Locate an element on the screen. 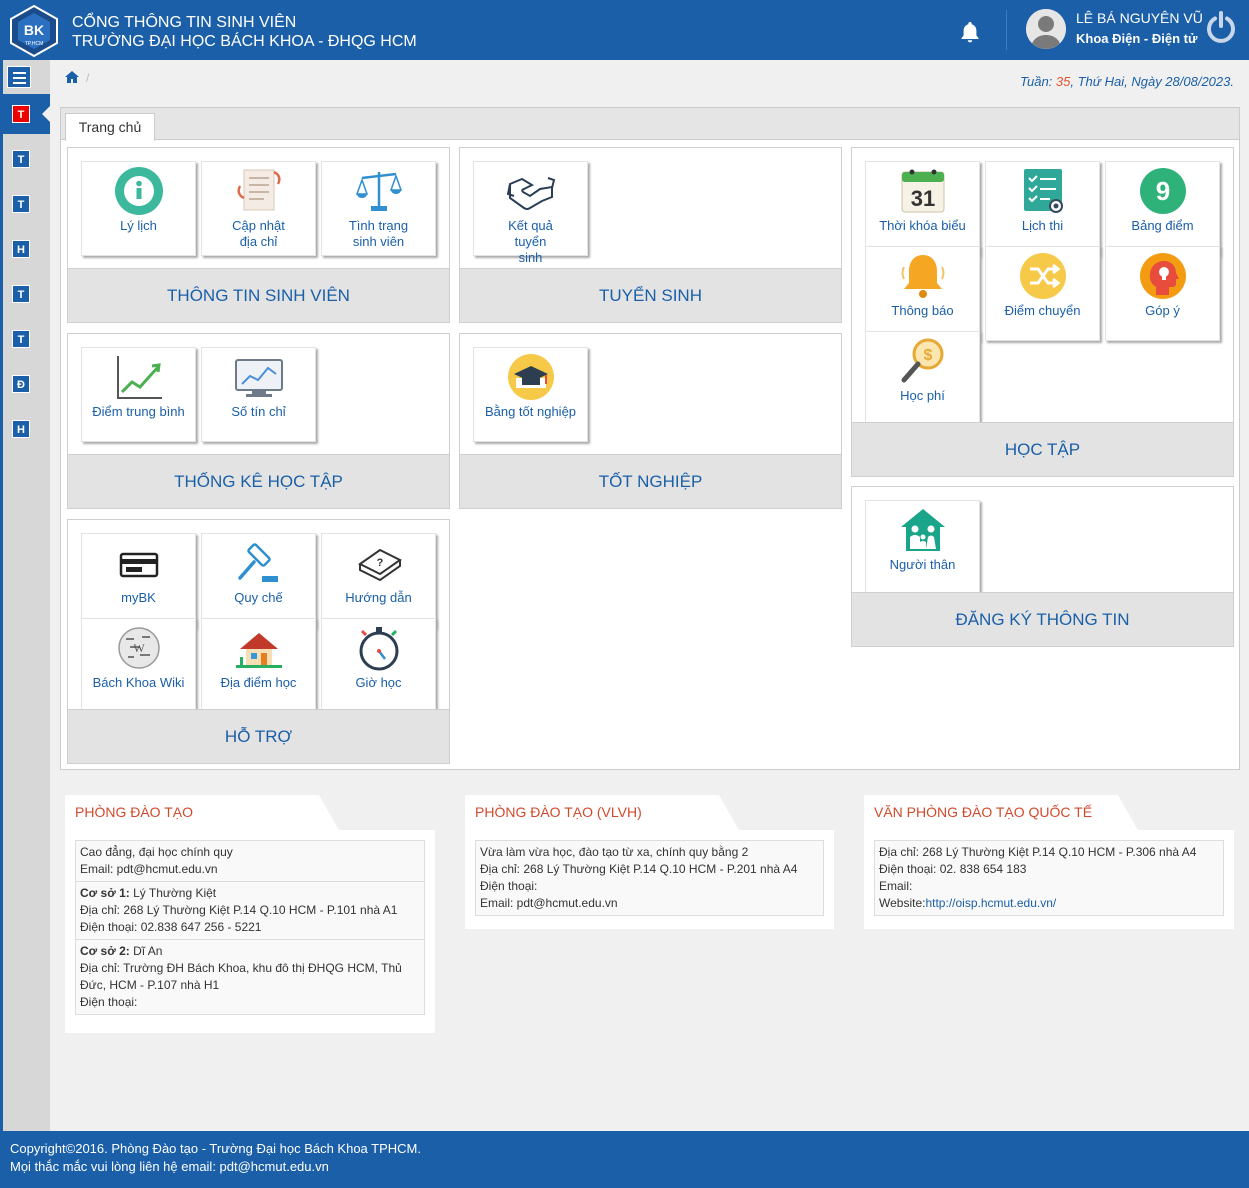 This screenshot has height=1188, width=1249. website-link: http://oisp.hcmut.edu.vn/ is located at coordinates (990, 903).